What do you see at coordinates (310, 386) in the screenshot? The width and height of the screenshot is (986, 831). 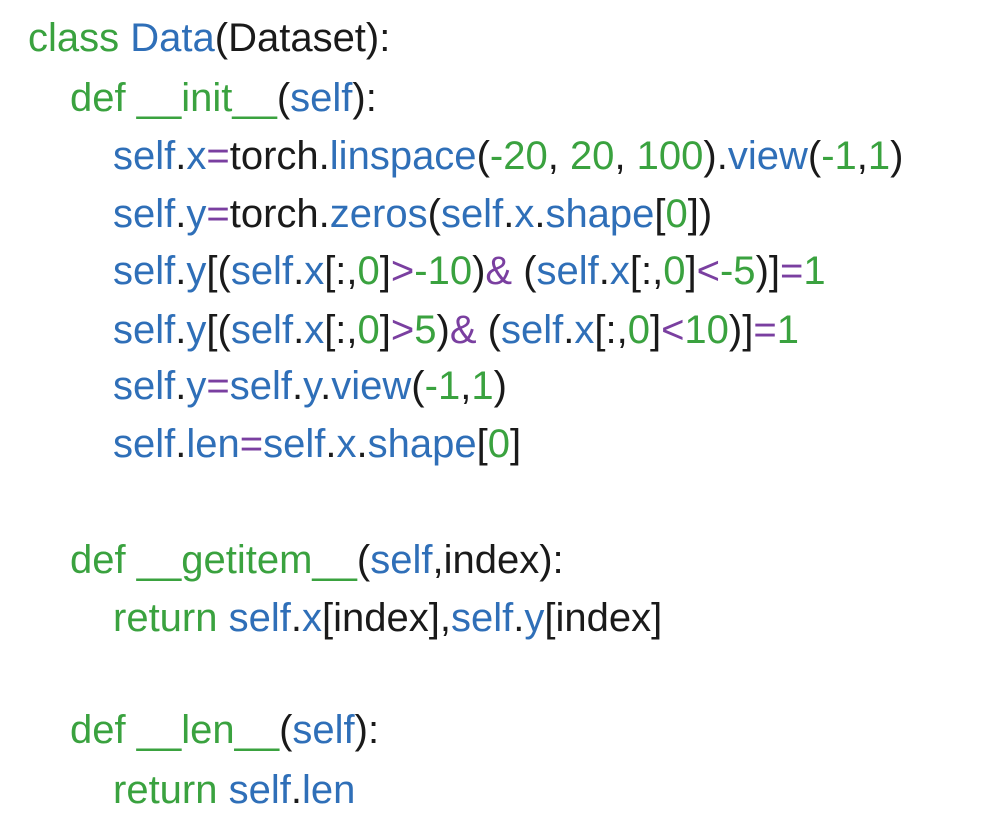 I see `code-line: self.y=self.y.view(-1,1)` at bounding box center [310, 386].